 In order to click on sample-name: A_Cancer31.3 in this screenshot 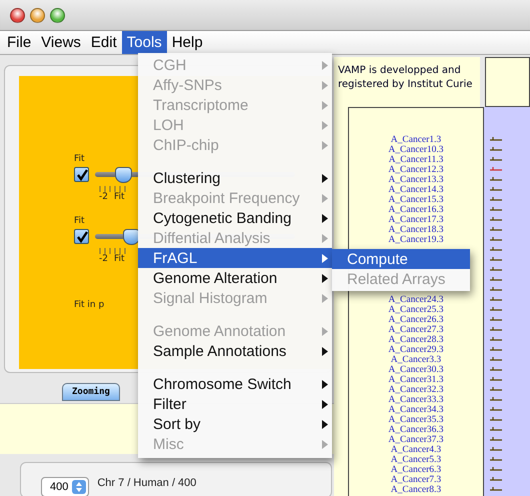, I will do `click(416, 380)`.